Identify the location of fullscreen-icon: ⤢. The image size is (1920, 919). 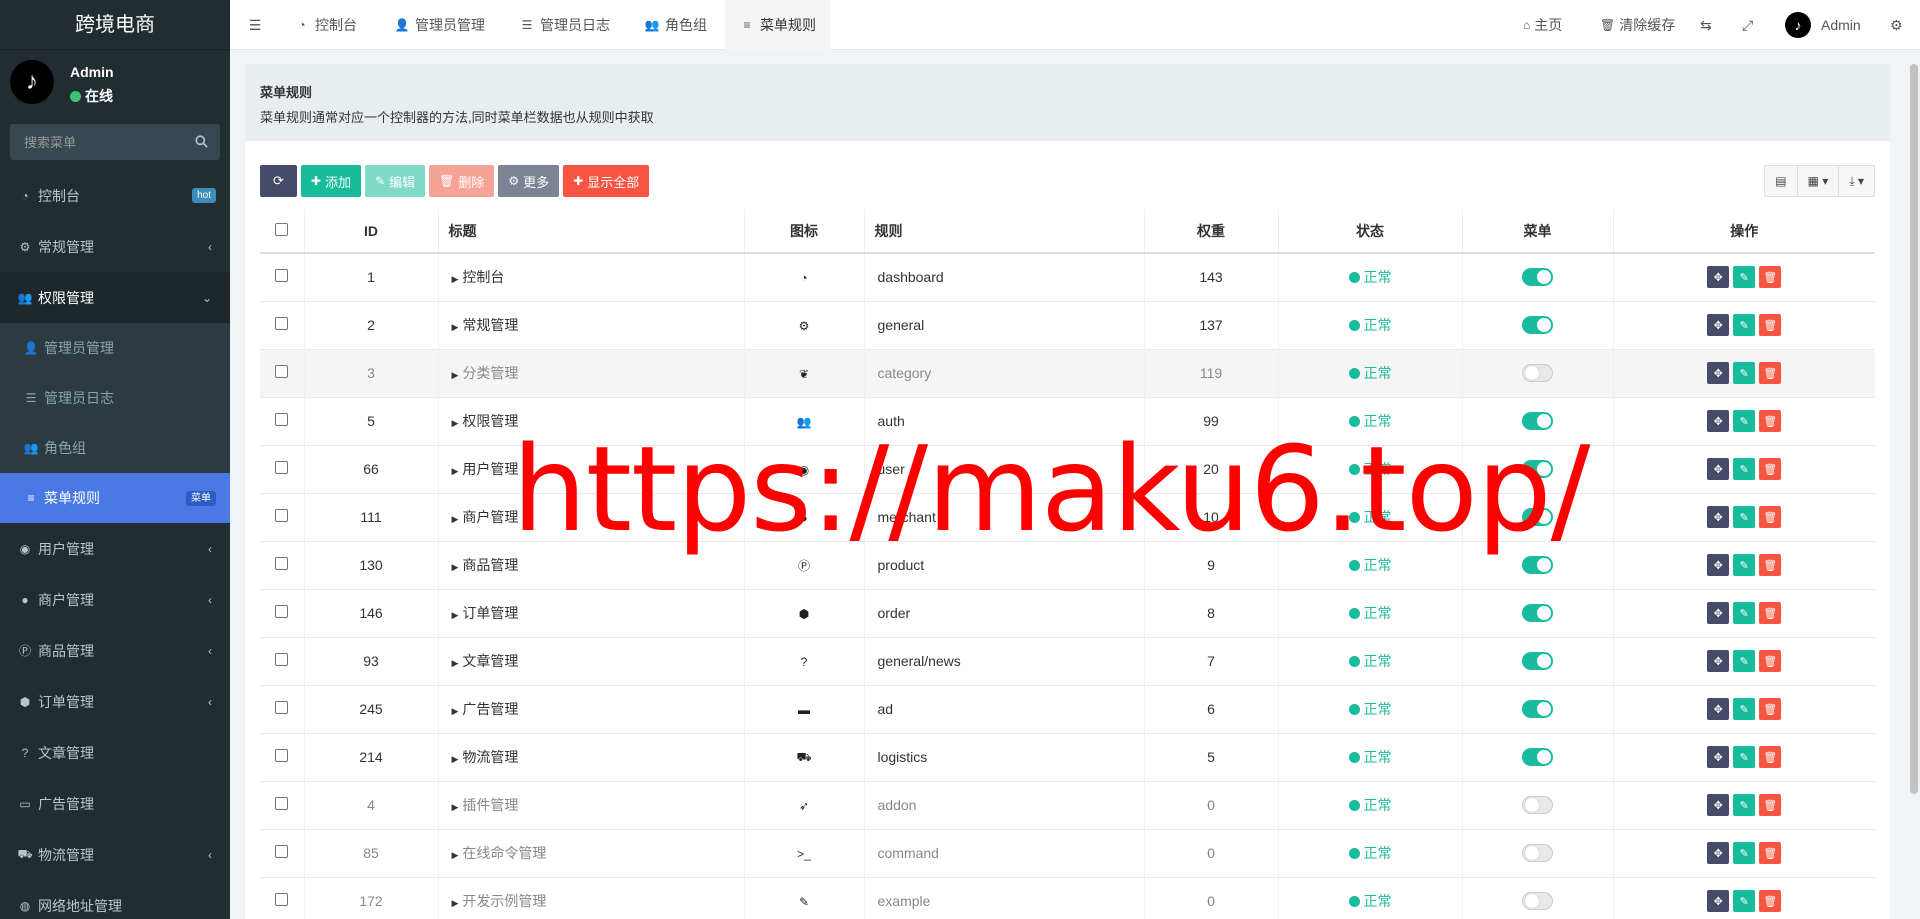
(1747, 25).